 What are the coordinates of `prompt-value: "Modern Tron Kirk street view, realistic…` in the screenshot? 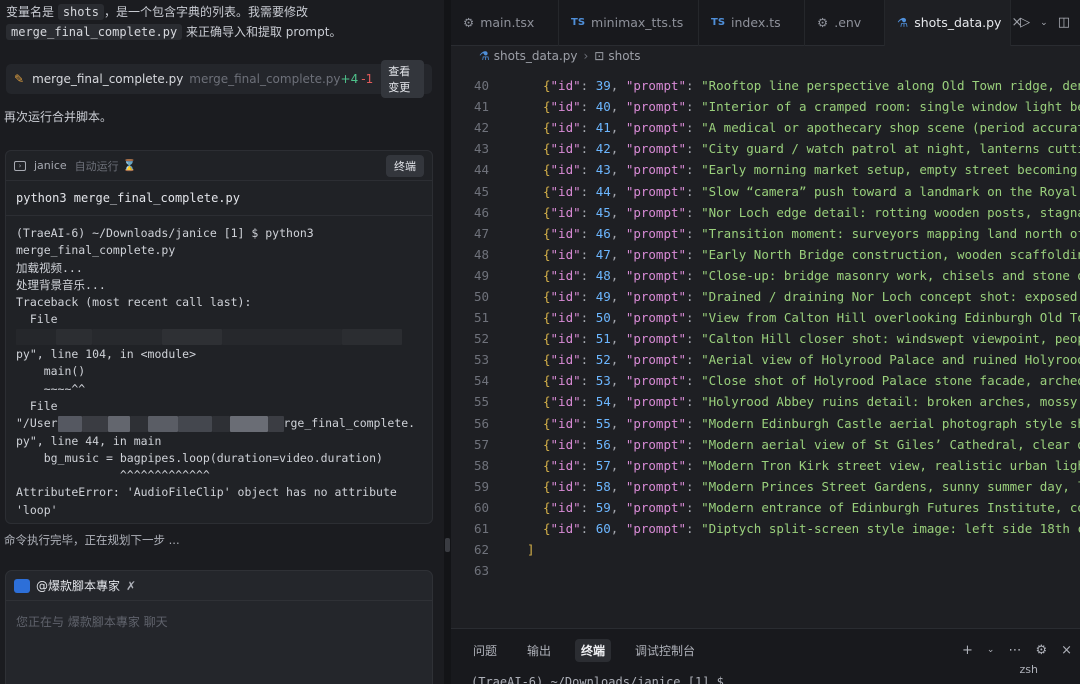 It's located at (890, 465).